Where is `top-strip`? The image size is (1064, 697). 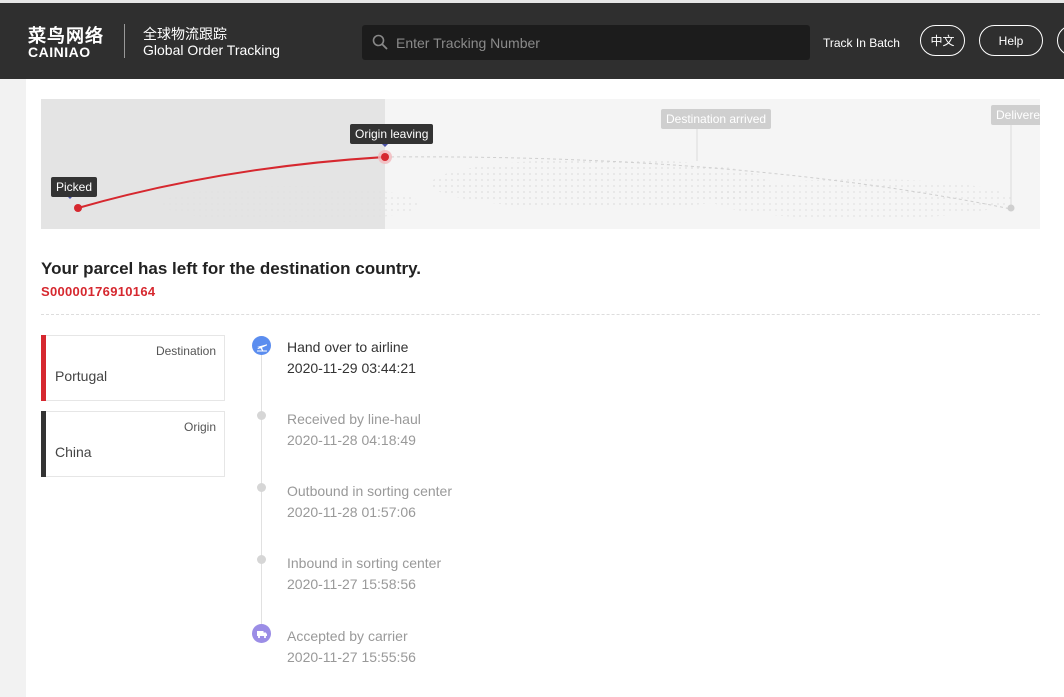
top-strip is located at coordinates (532, 1).